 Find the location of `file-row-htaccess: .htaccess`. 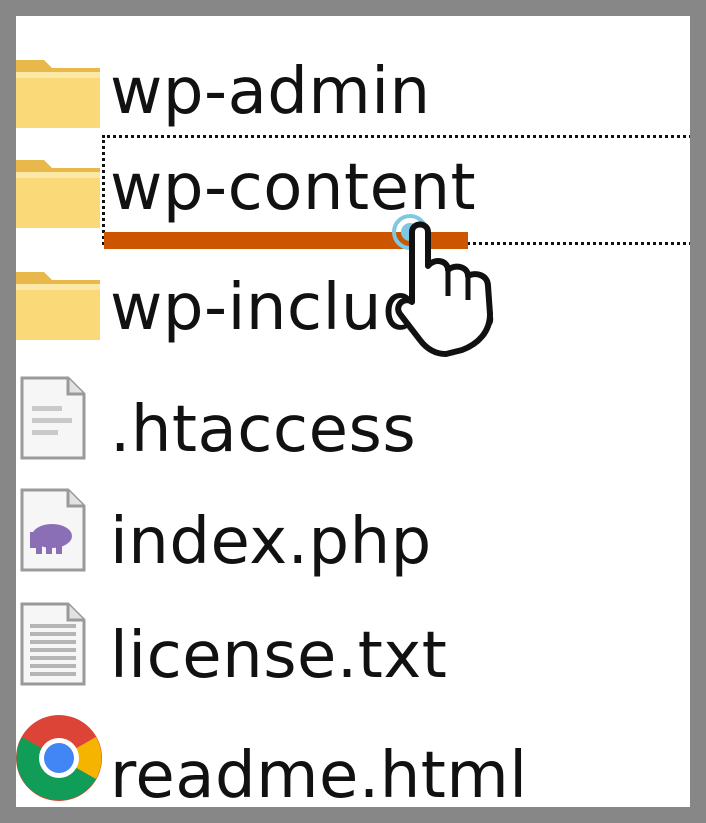

file-row-htaccess: .htaccess is located at coordinates (353, 426).